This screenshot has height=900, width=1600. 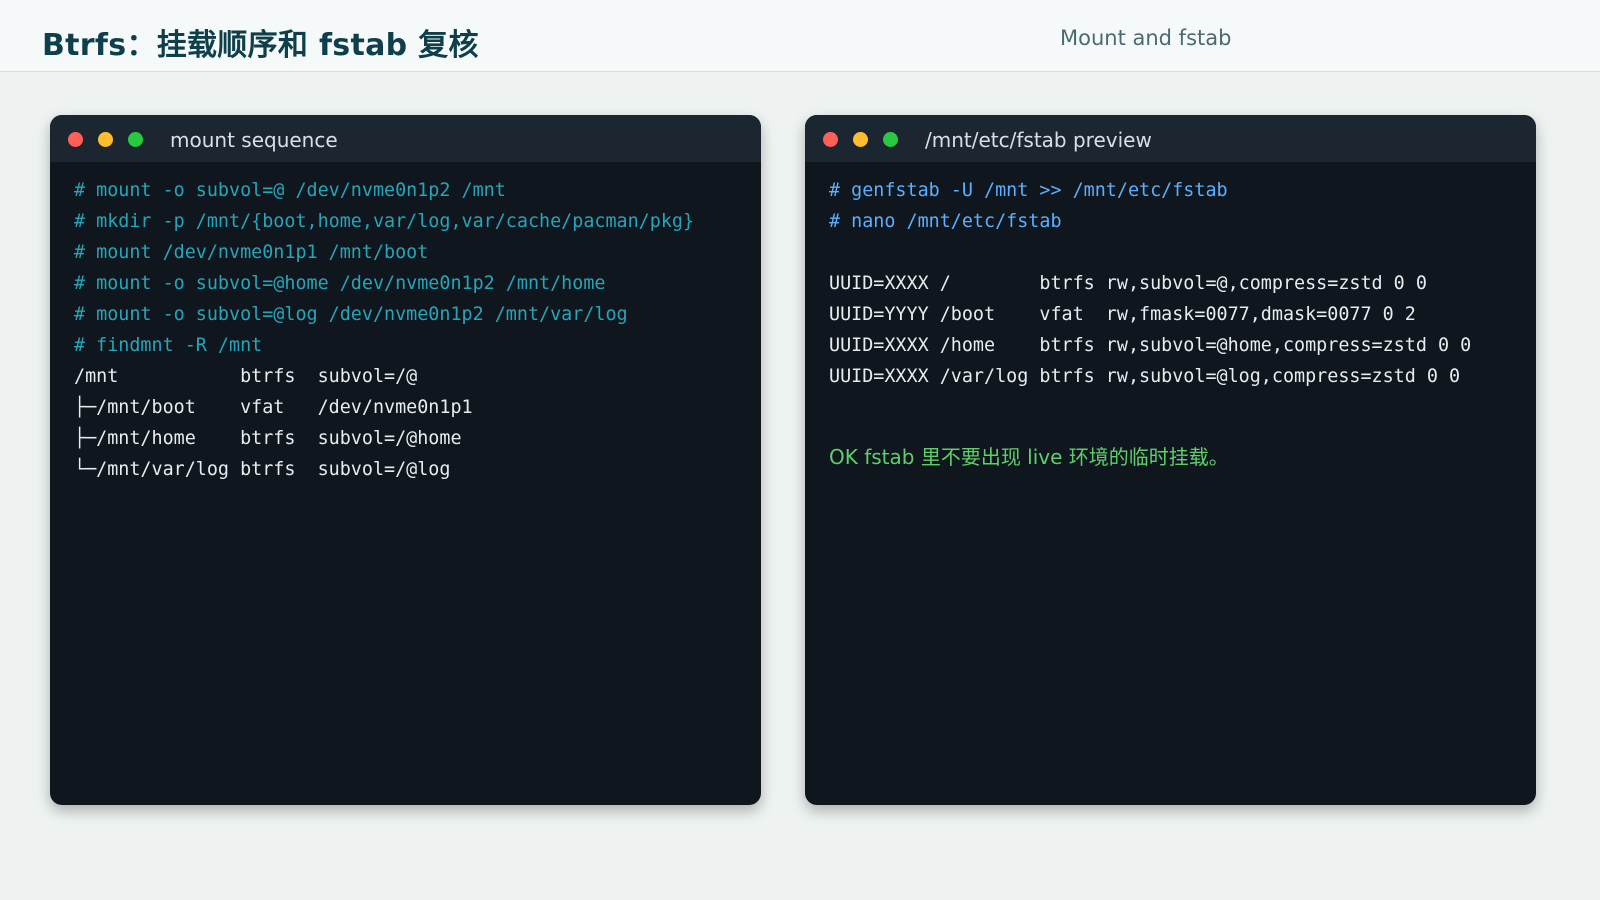 What do you see at coordinates (945, 221) in the screenshot?
I see `command-line: # nano /mnt/etc/fstab` at bounding box center [945, 221].